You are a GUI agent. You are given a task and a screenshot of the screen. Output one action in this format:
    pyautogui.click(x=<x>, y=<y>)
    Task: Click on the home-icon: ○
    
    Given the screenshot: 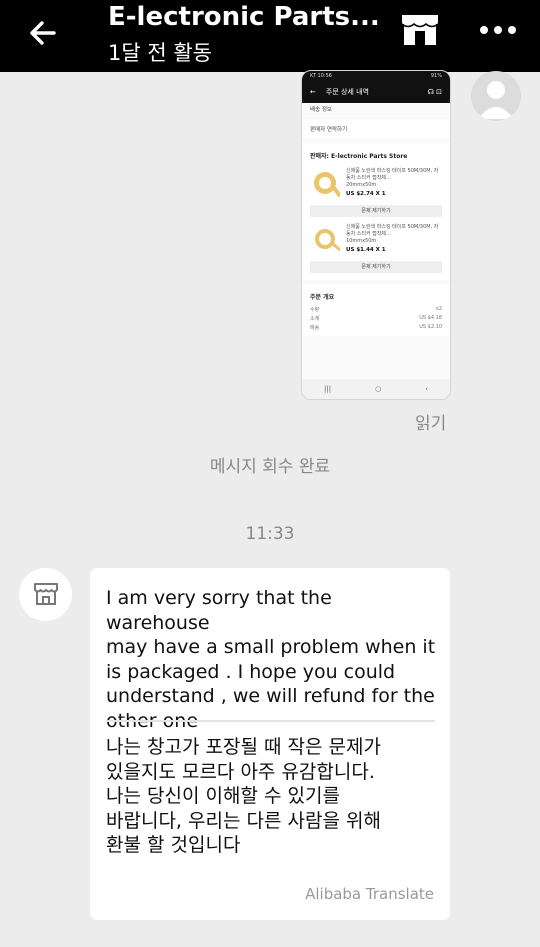 What is the action you would take?
    pyautogui.click(x=378, y=389)
    